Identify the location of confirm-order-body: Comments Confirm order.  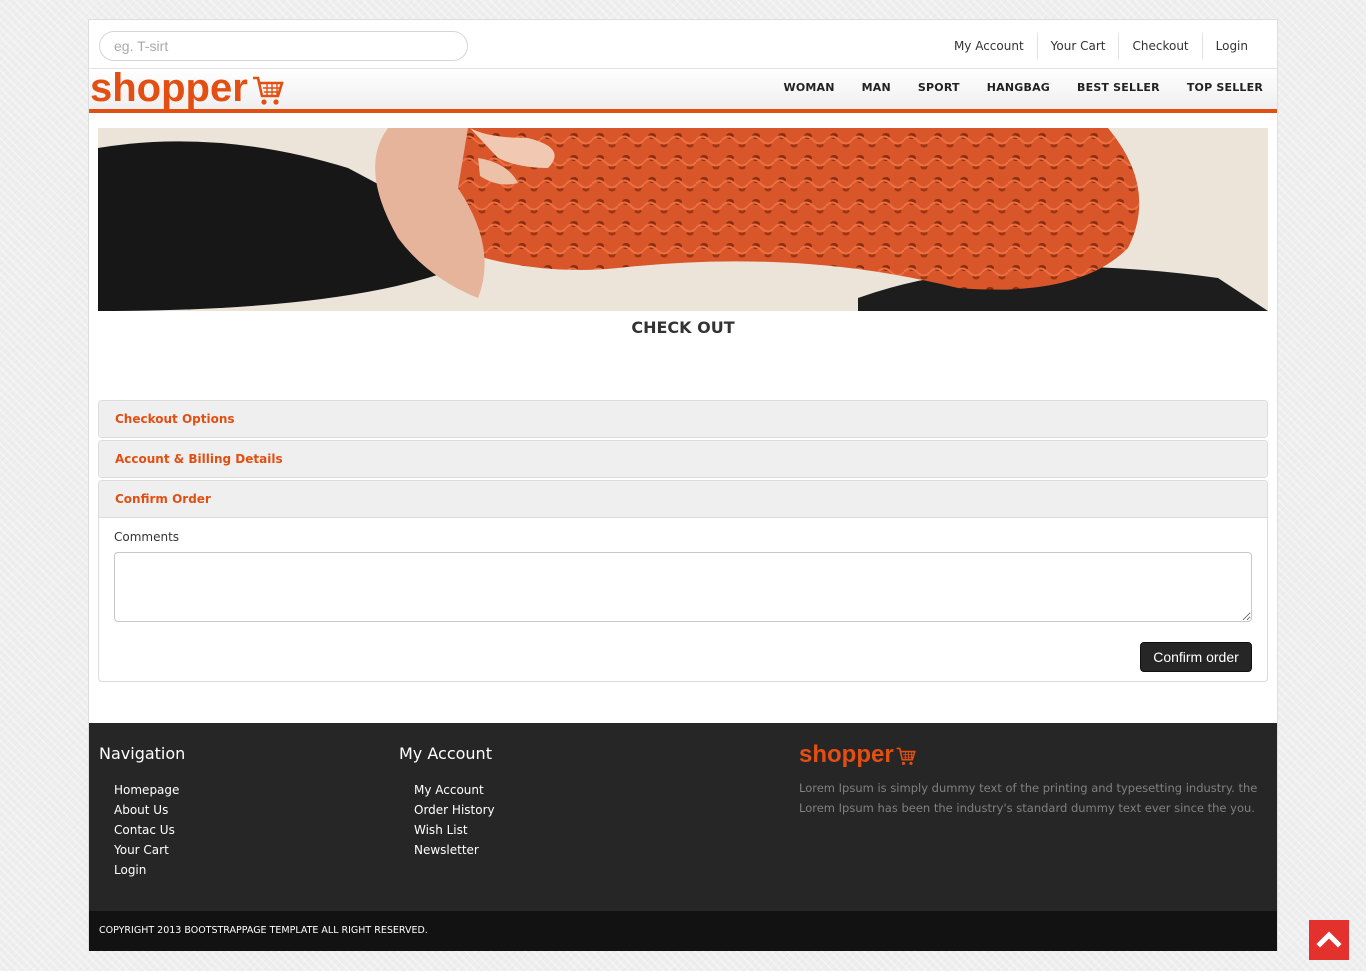
(683, 599).